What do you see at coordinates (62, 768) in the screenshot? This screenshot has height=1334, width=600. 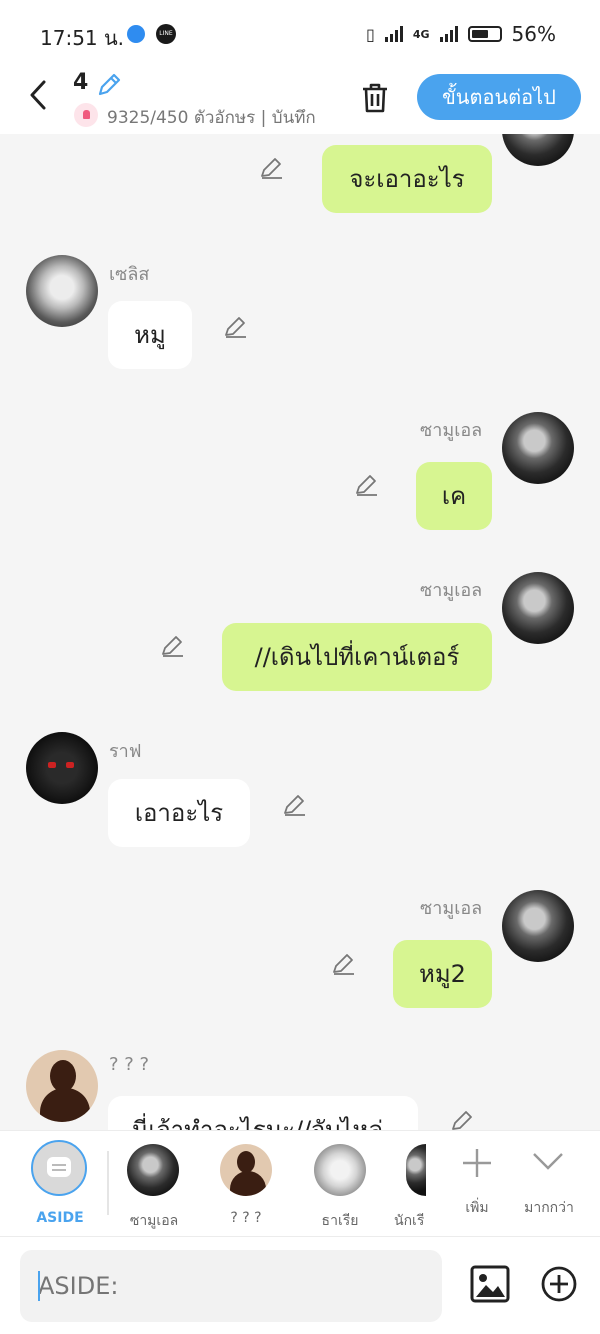 I see `avatar-raf` at bounding box center [62, 768].